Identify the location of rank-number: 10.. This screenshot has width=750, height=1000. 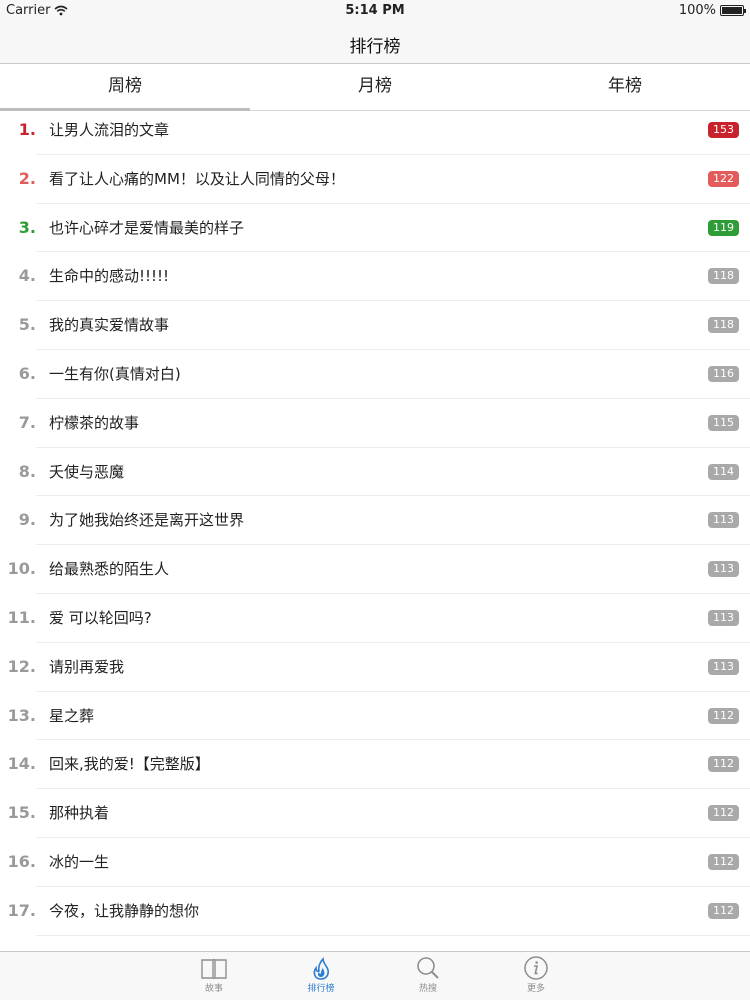
(21, 569).